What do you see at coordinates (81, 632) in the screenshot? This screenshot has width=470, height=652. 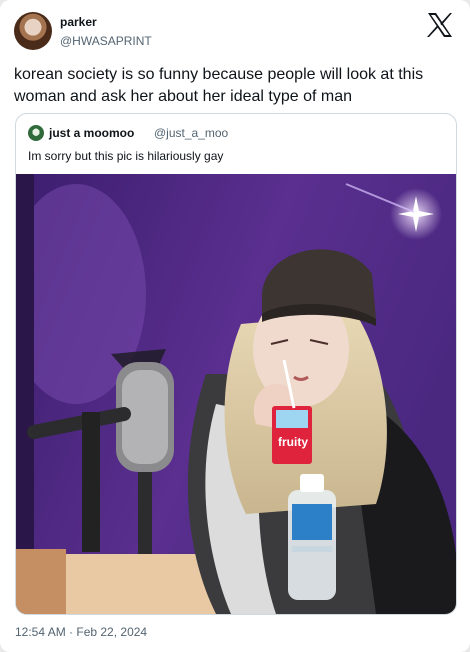 I see `tweet-timestamp: 12:54 AM · Feb 22, 2024` at bounding box center [81, 632].